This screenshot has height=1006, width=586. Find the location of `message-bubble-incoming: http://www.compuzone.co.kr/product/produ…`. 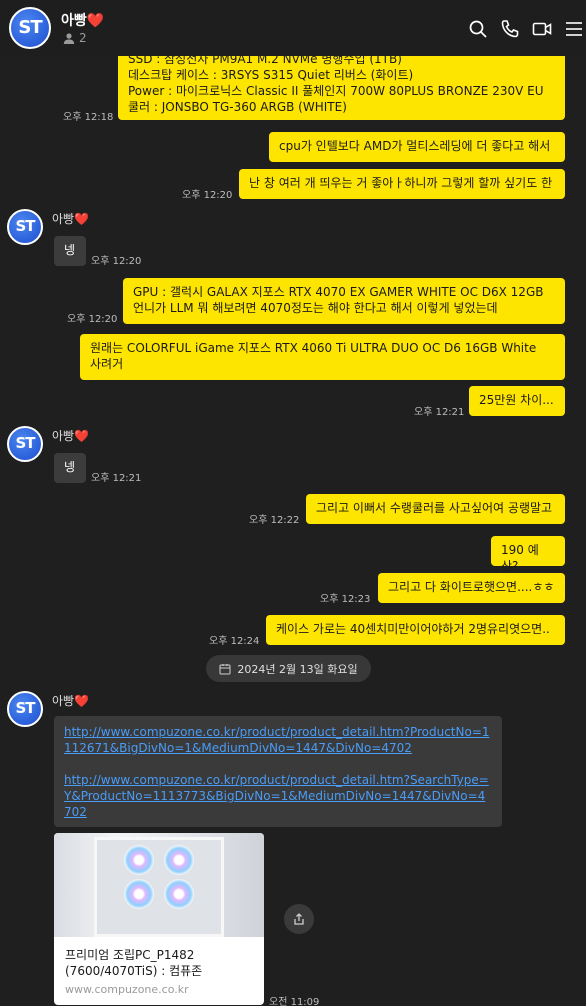

message-bubble-incoming: http://www.compuzone.co.kr/product/produ… is located at coordinates (278, 771).